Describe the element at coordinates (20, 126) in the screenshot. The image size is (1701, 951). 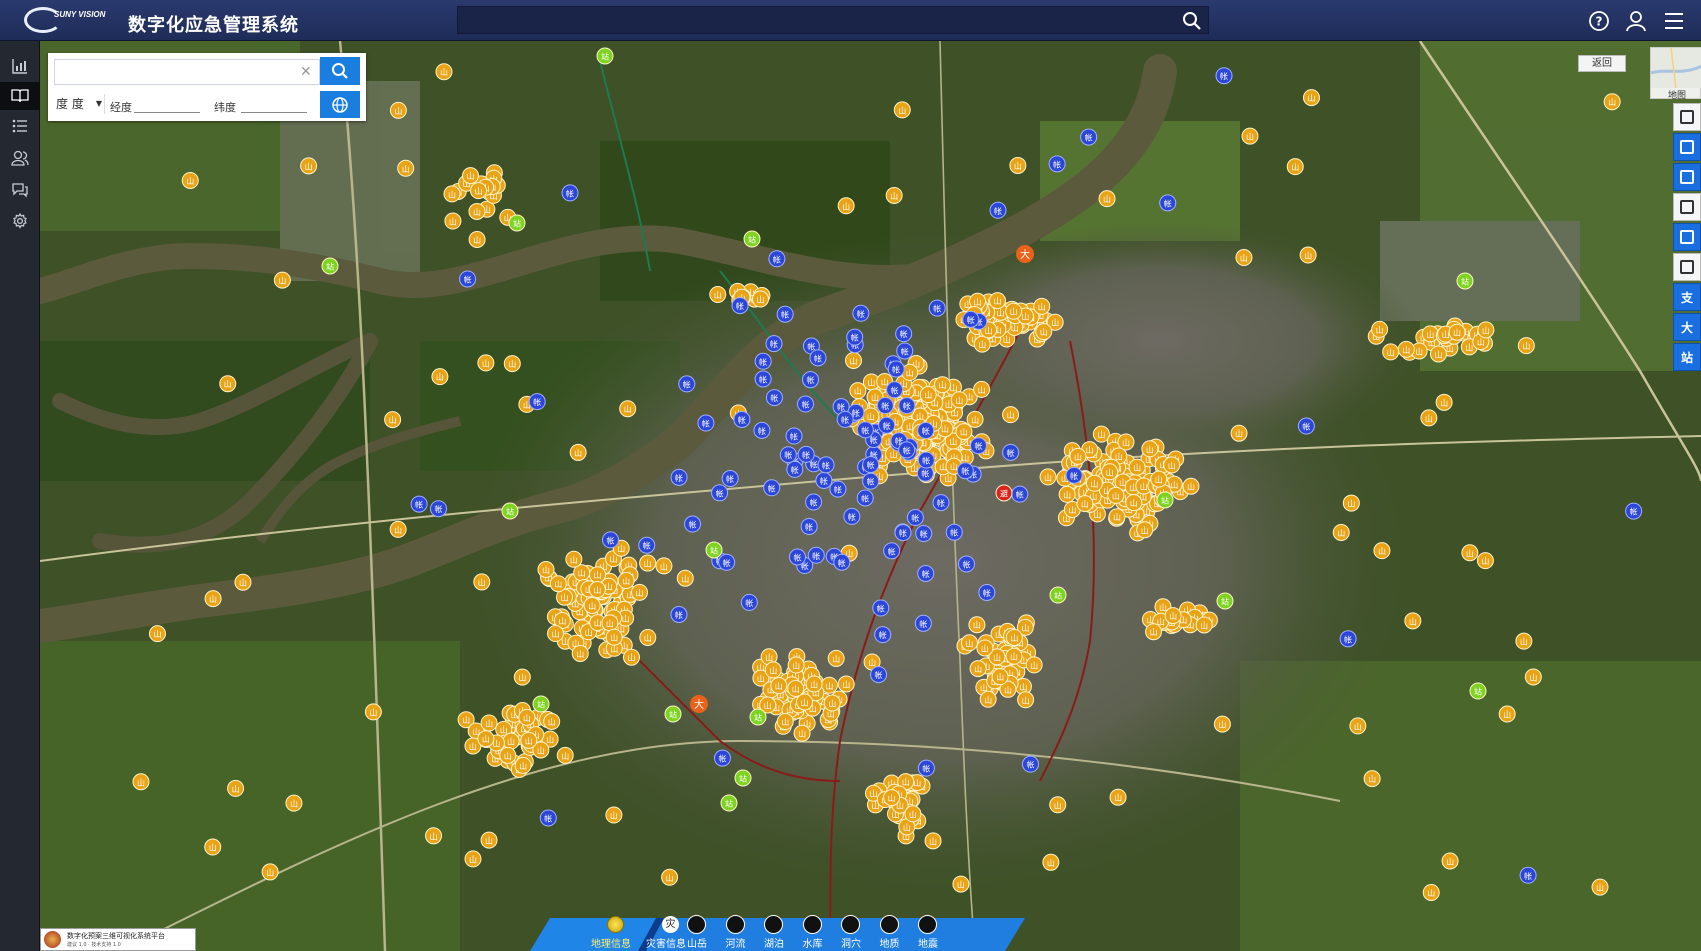
I see `sidebar-item-list` at that location.